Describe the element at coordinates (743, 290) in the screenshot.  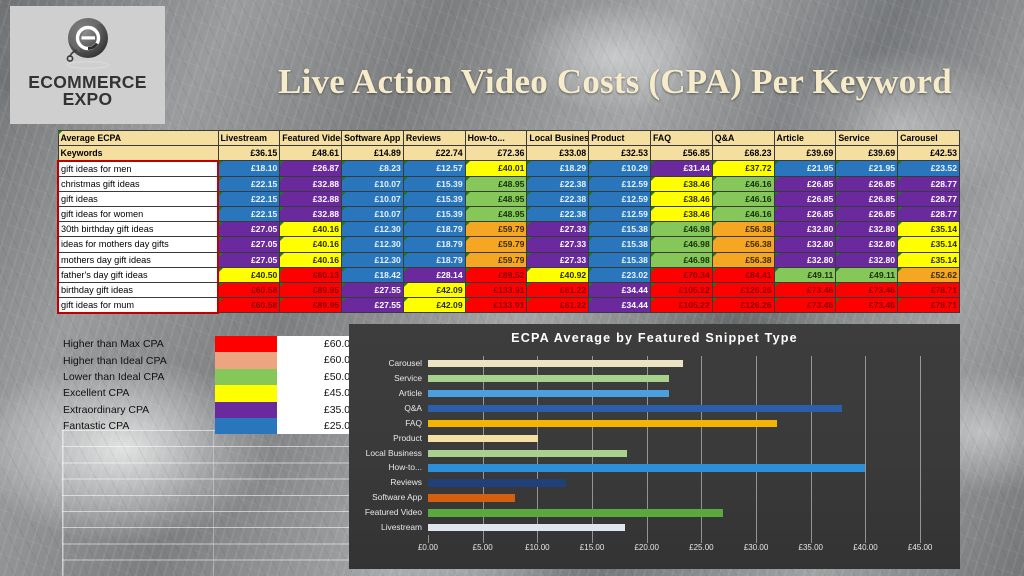
I see `table-value-cell: £126.26` at that location.